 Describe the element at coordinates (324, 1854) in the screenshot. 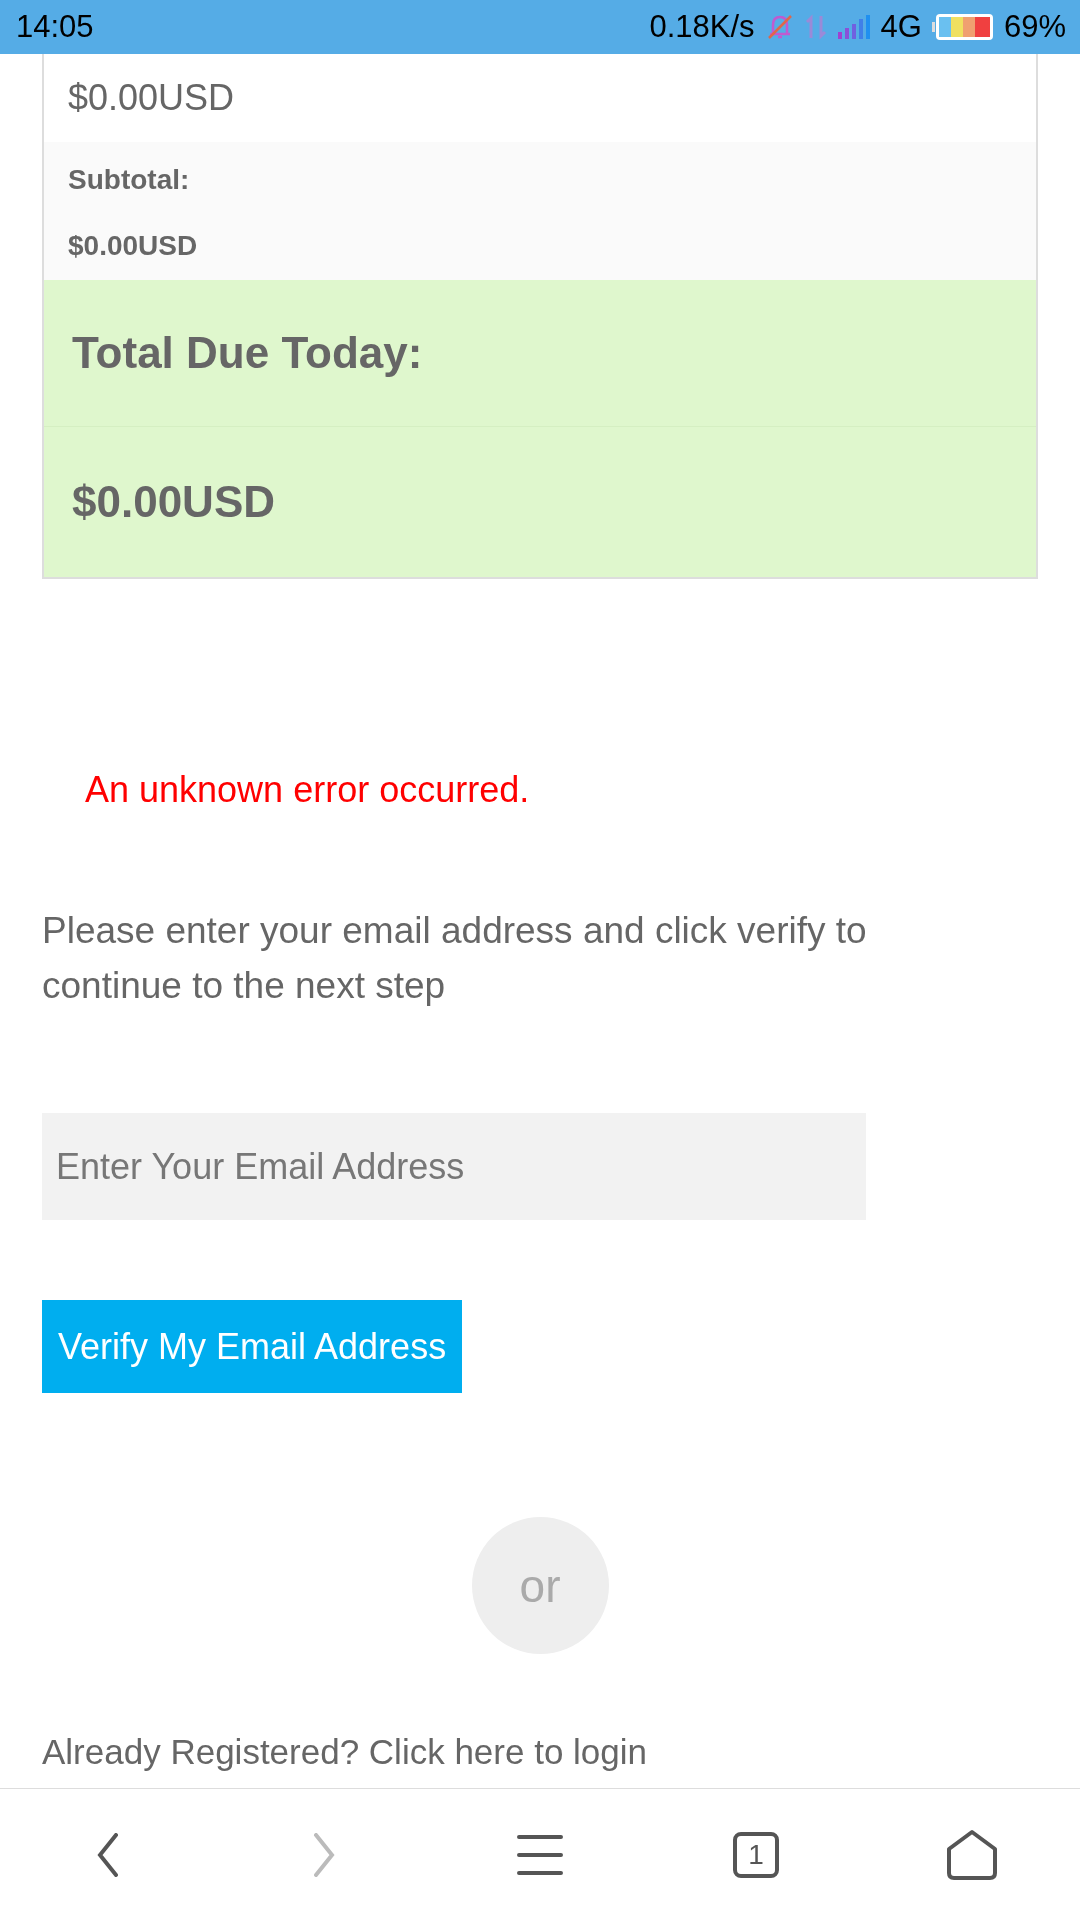

I see `chevron-right-icon` at that location.